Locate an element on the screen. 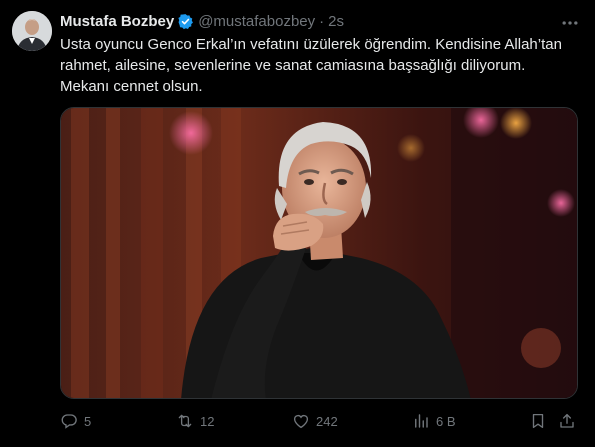 This screenshot has height=447, width=595. bookmark-icon is located at coordinates (538, 421).